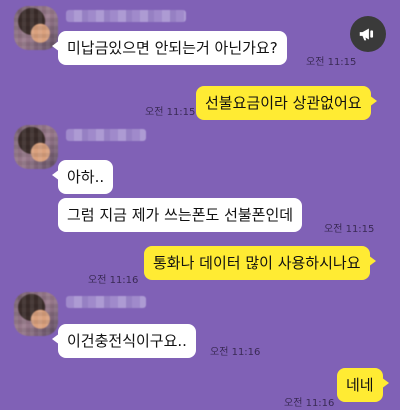 Image resolution: width=400 pixels, height=410 pixels. I want to click on message-bubble-incoming: 이건충전식이구요.., so click(124, 341).